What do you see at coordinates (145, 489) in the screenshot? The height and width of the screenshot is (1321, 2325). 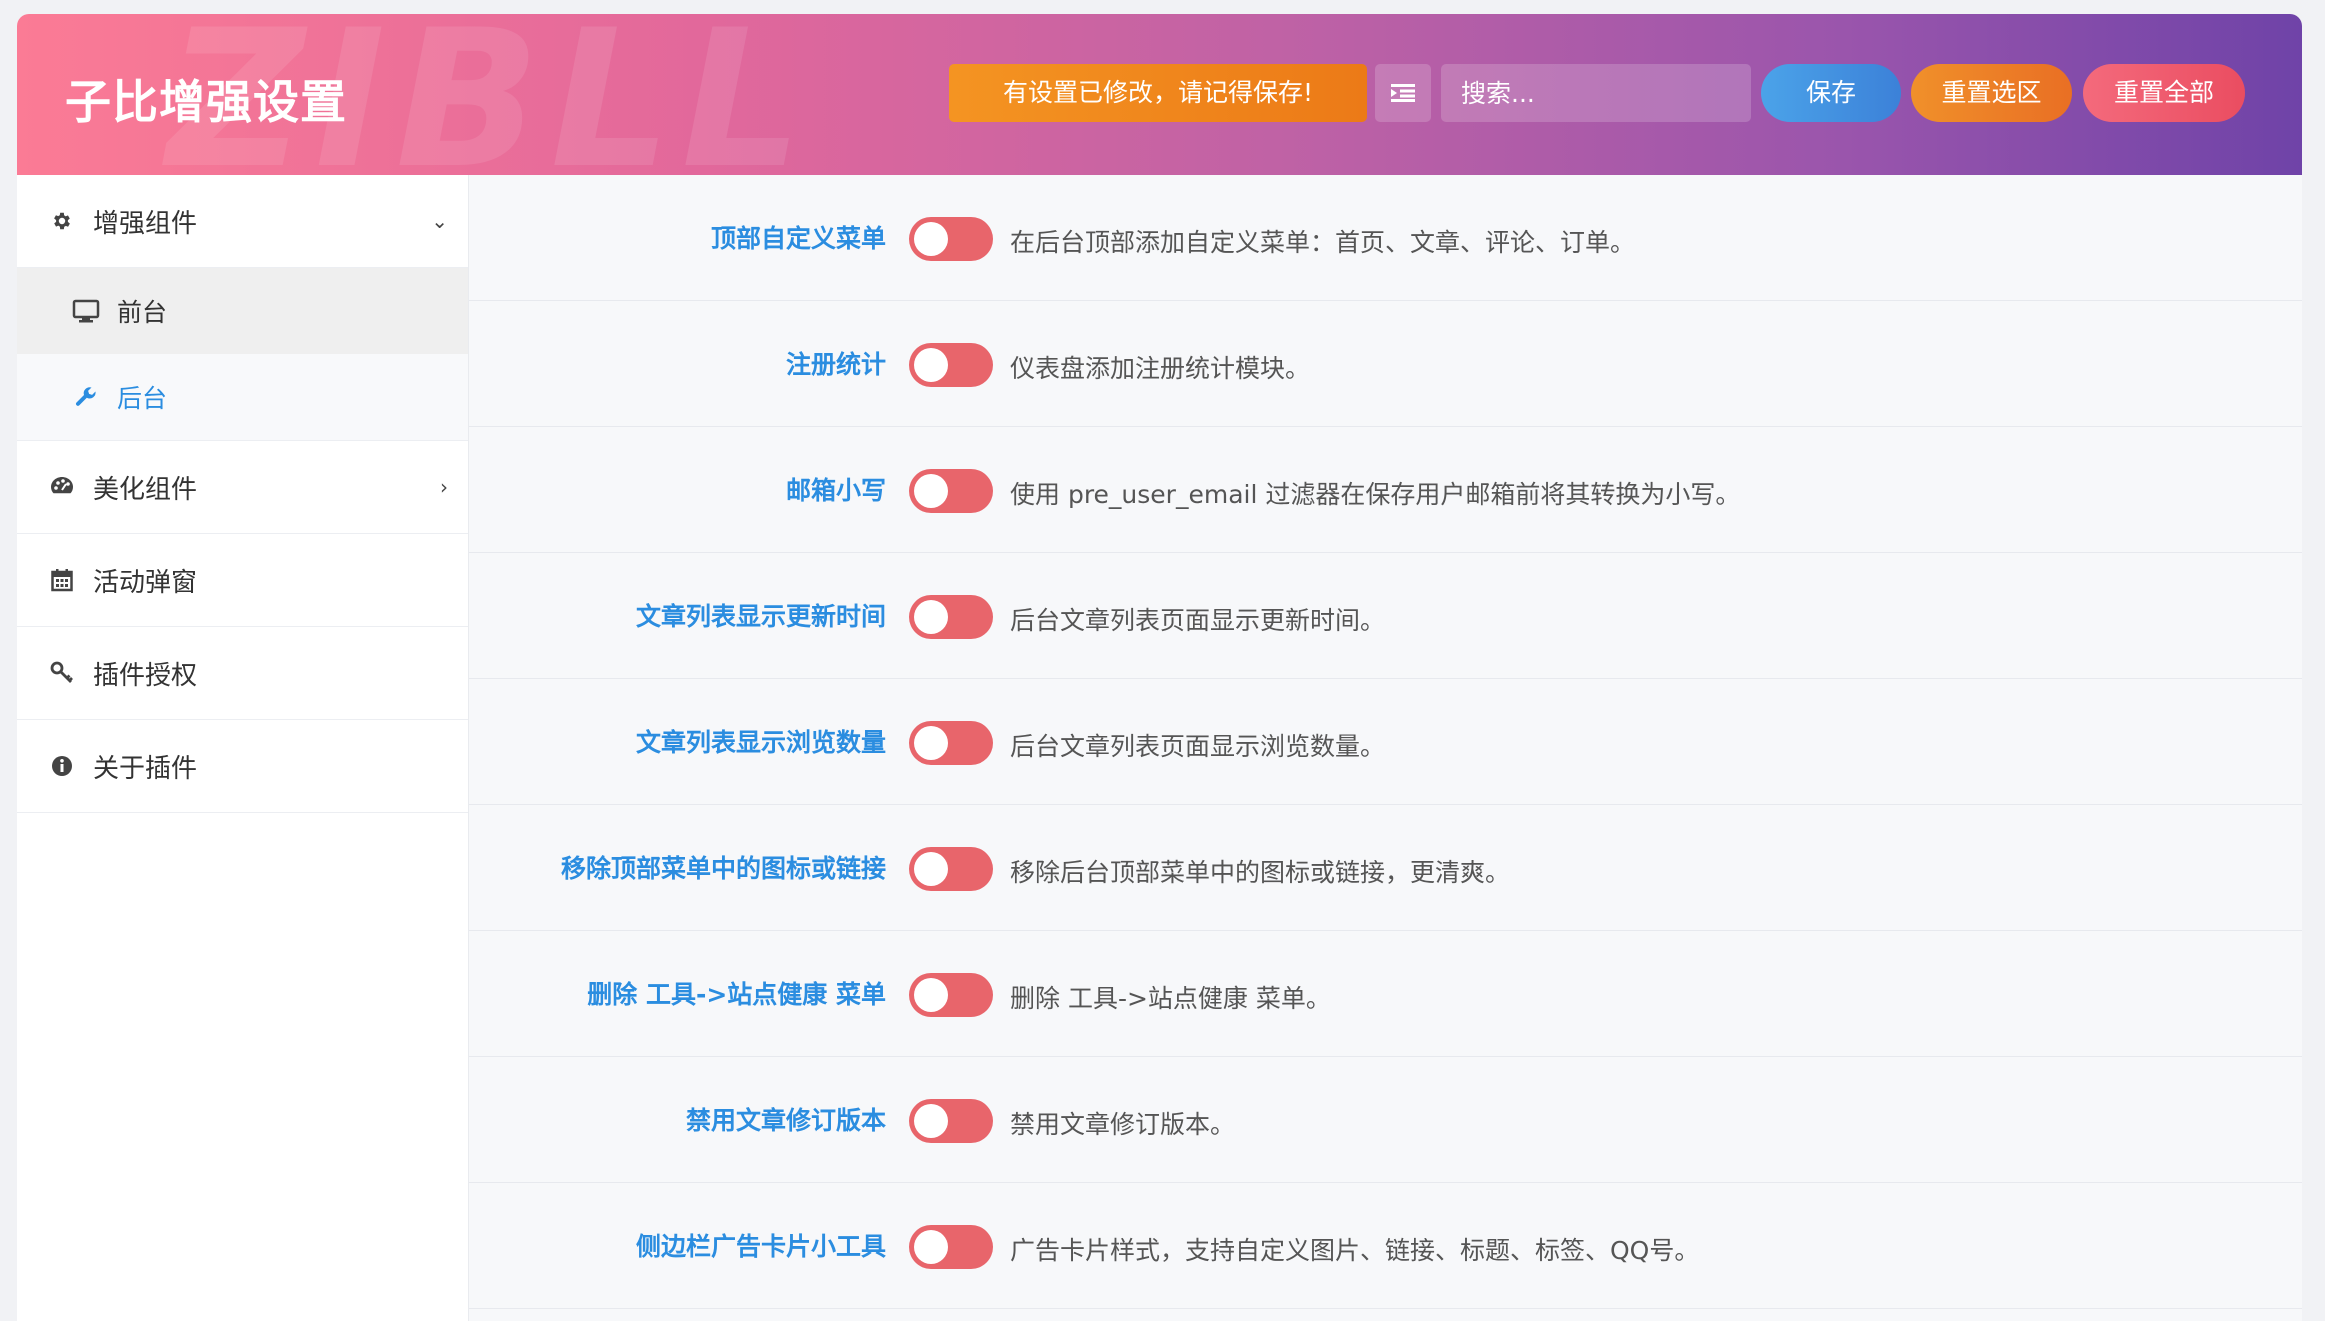 I see `sidebar-item-label: 美化组件` at bounding box center [145, 489].